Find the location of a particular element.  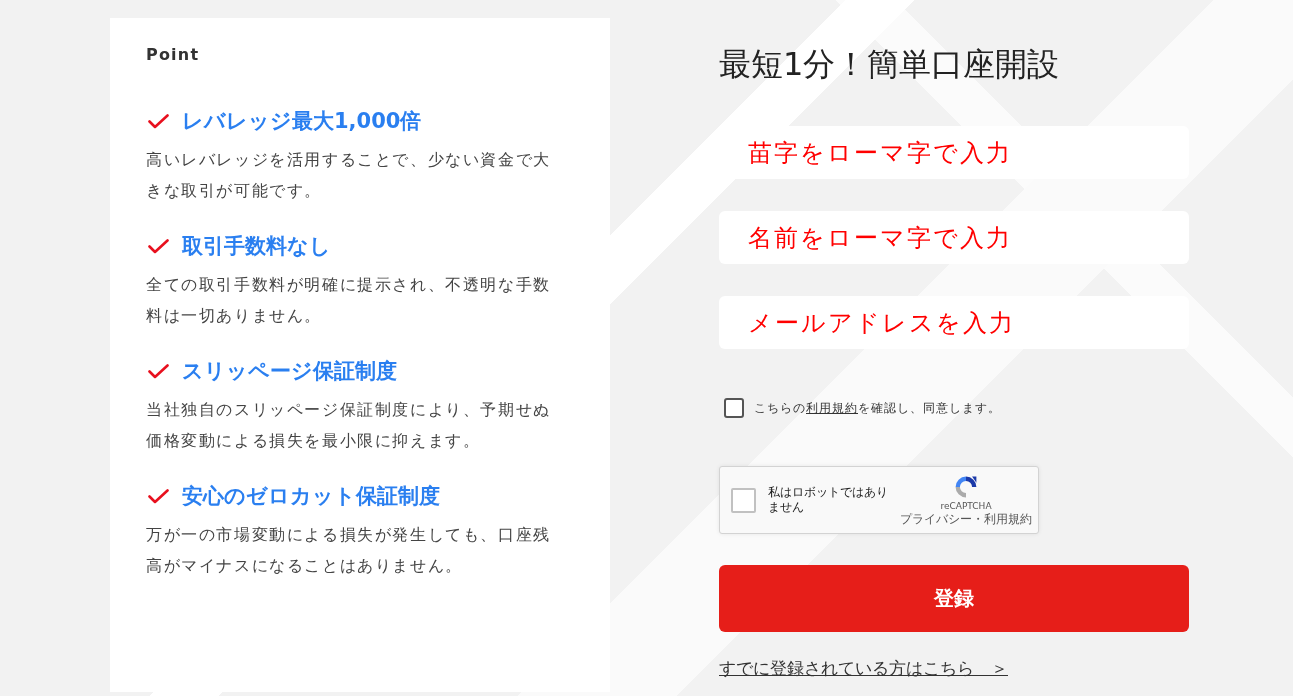

checkbox is located at coordinates (734, 408).